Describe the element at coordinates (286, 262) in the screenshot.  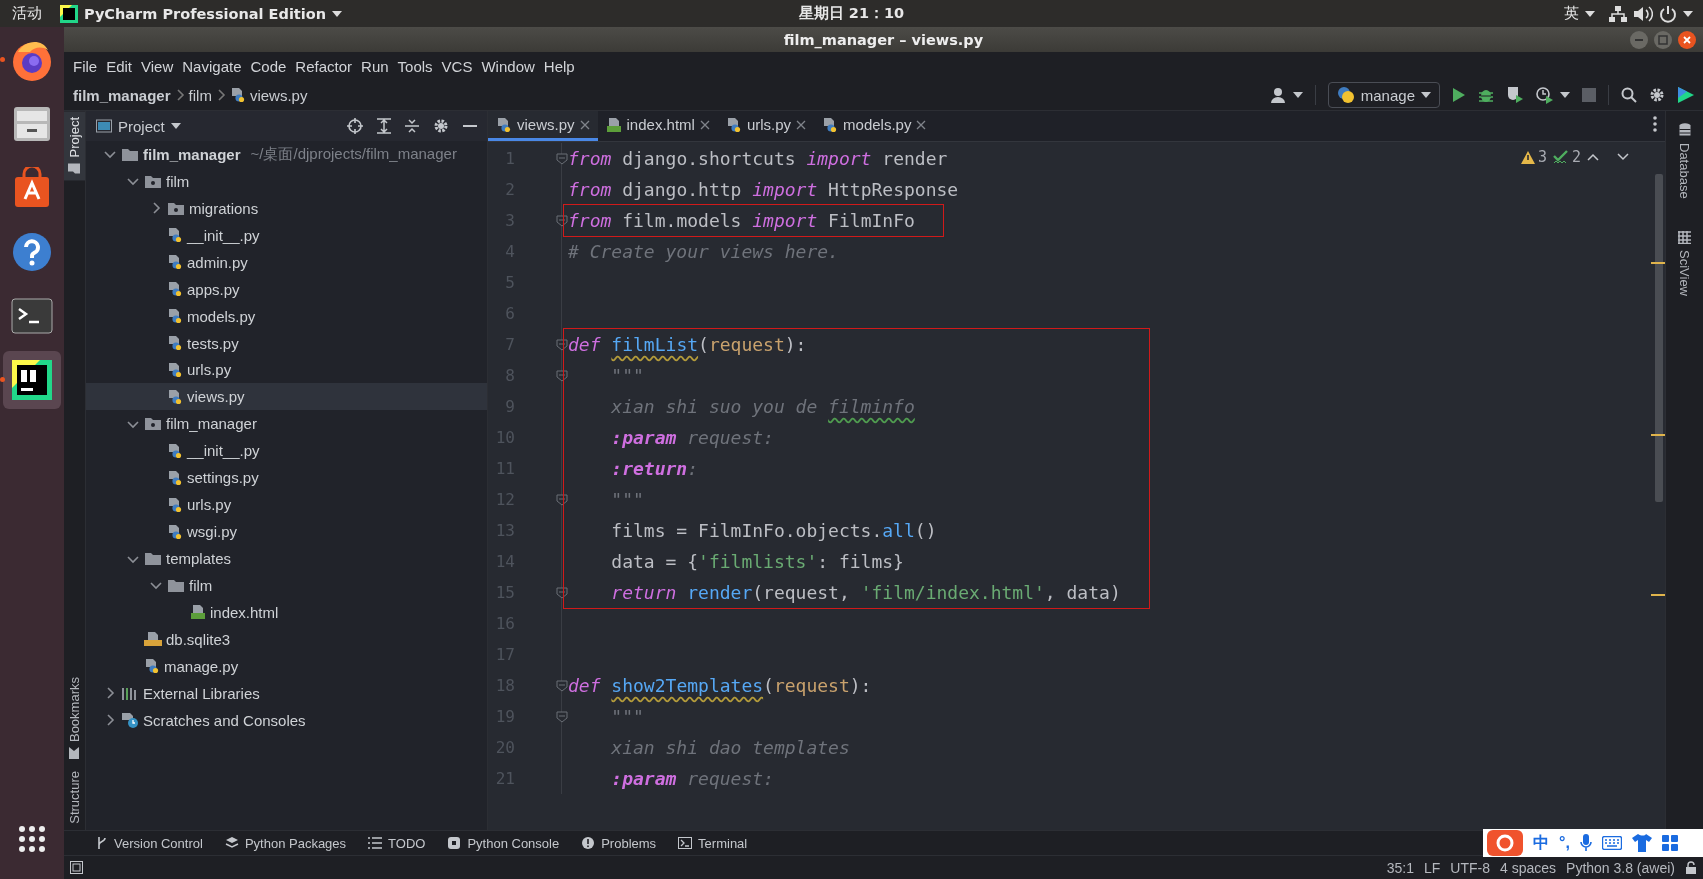
I see `tree-item: admin.py` at that location.